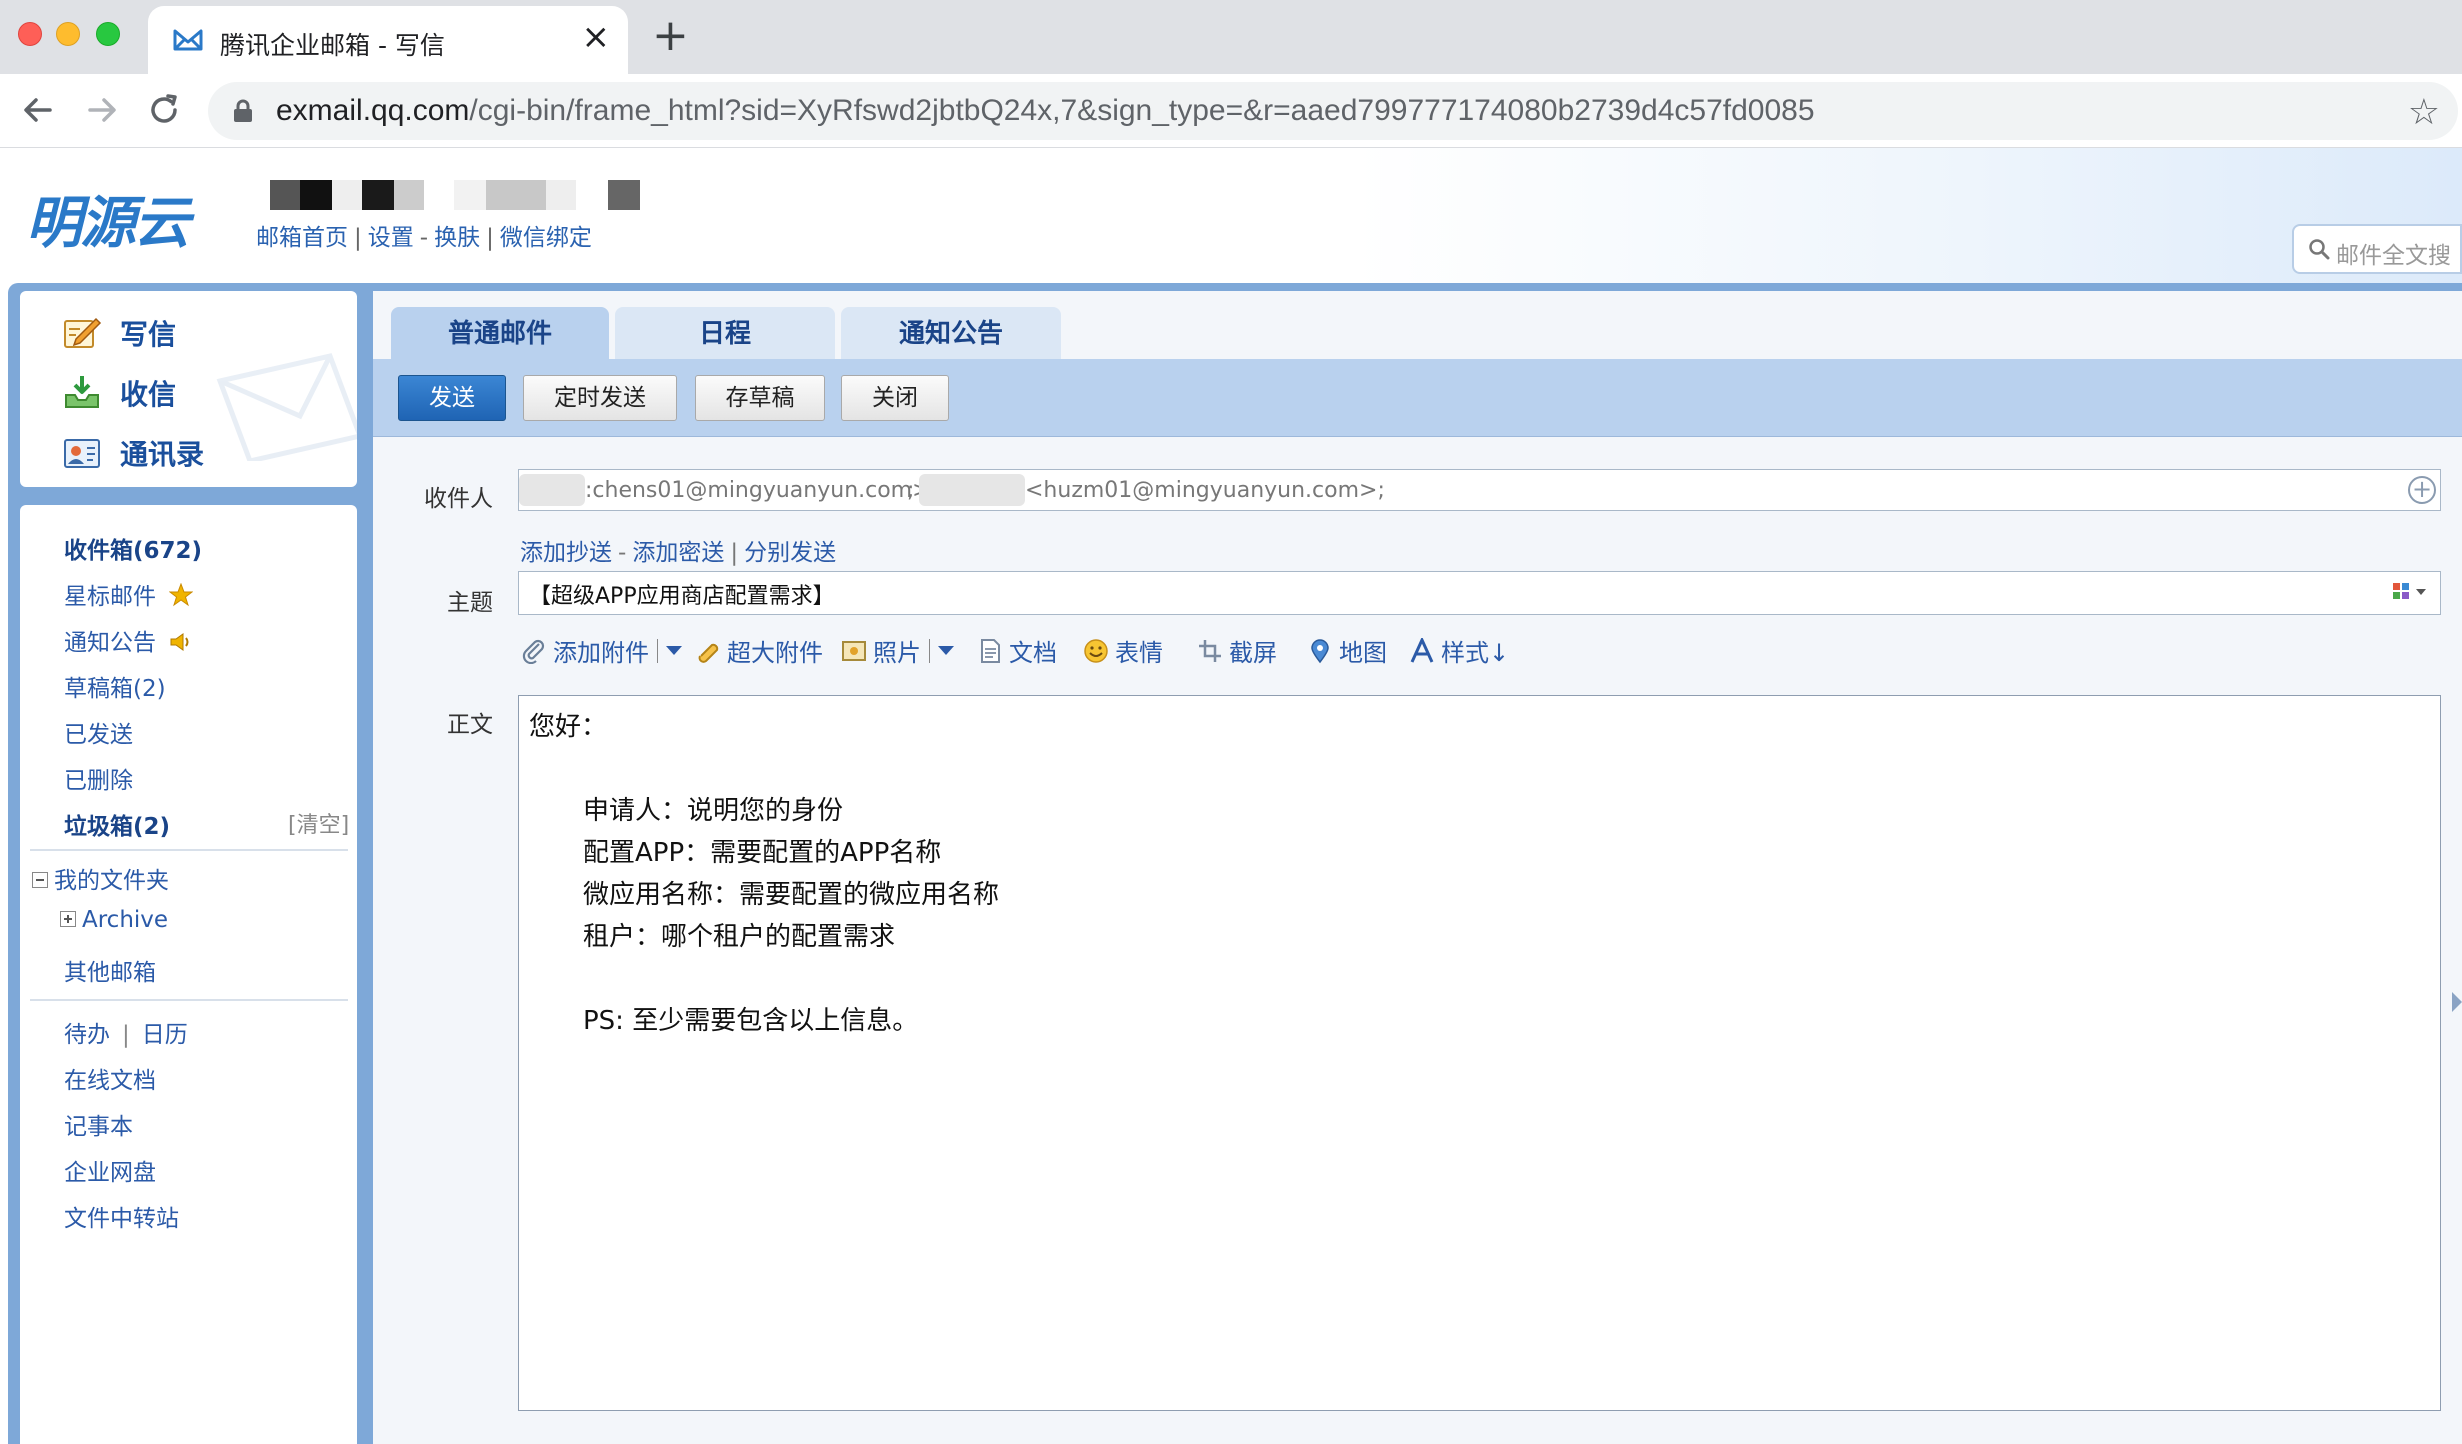  What do you see at coordinates (854, 650) in the screenshot?
I see `photo-icon` at bounding box center [854, 650].